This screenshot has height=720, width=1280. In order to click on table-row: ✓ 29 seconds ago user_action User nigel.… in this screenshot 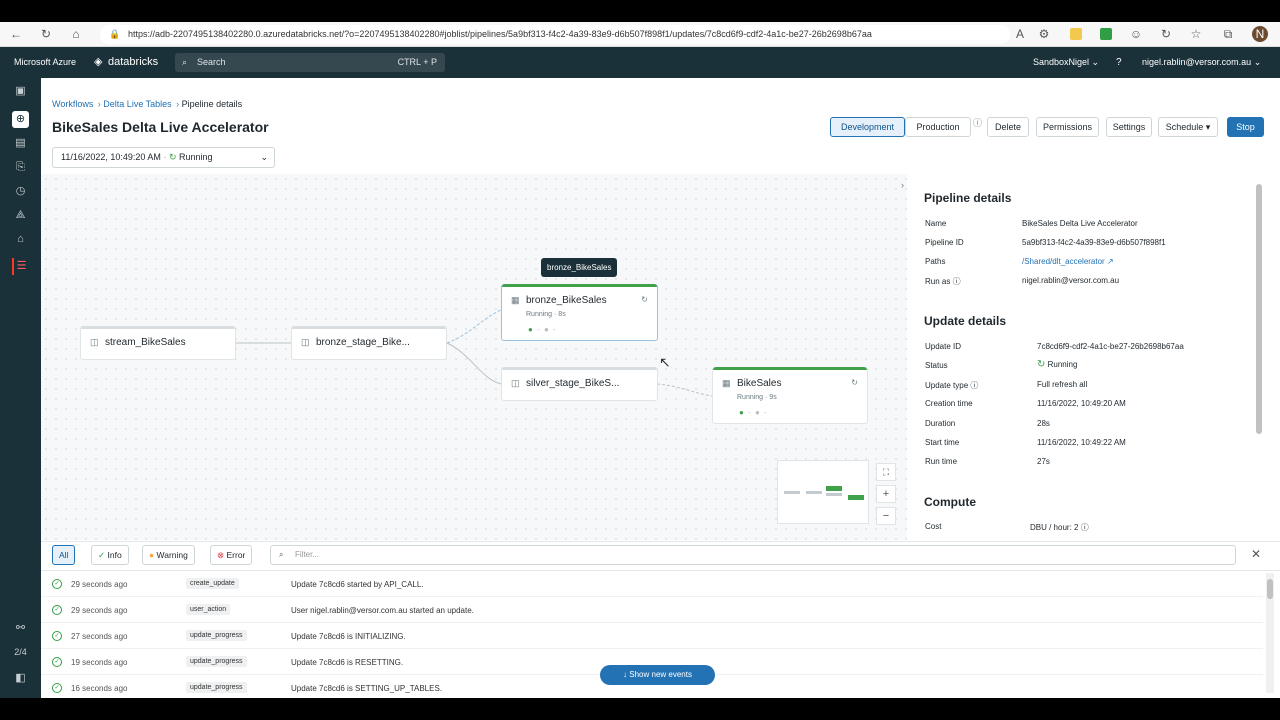, I will do `click(652, 610)`.